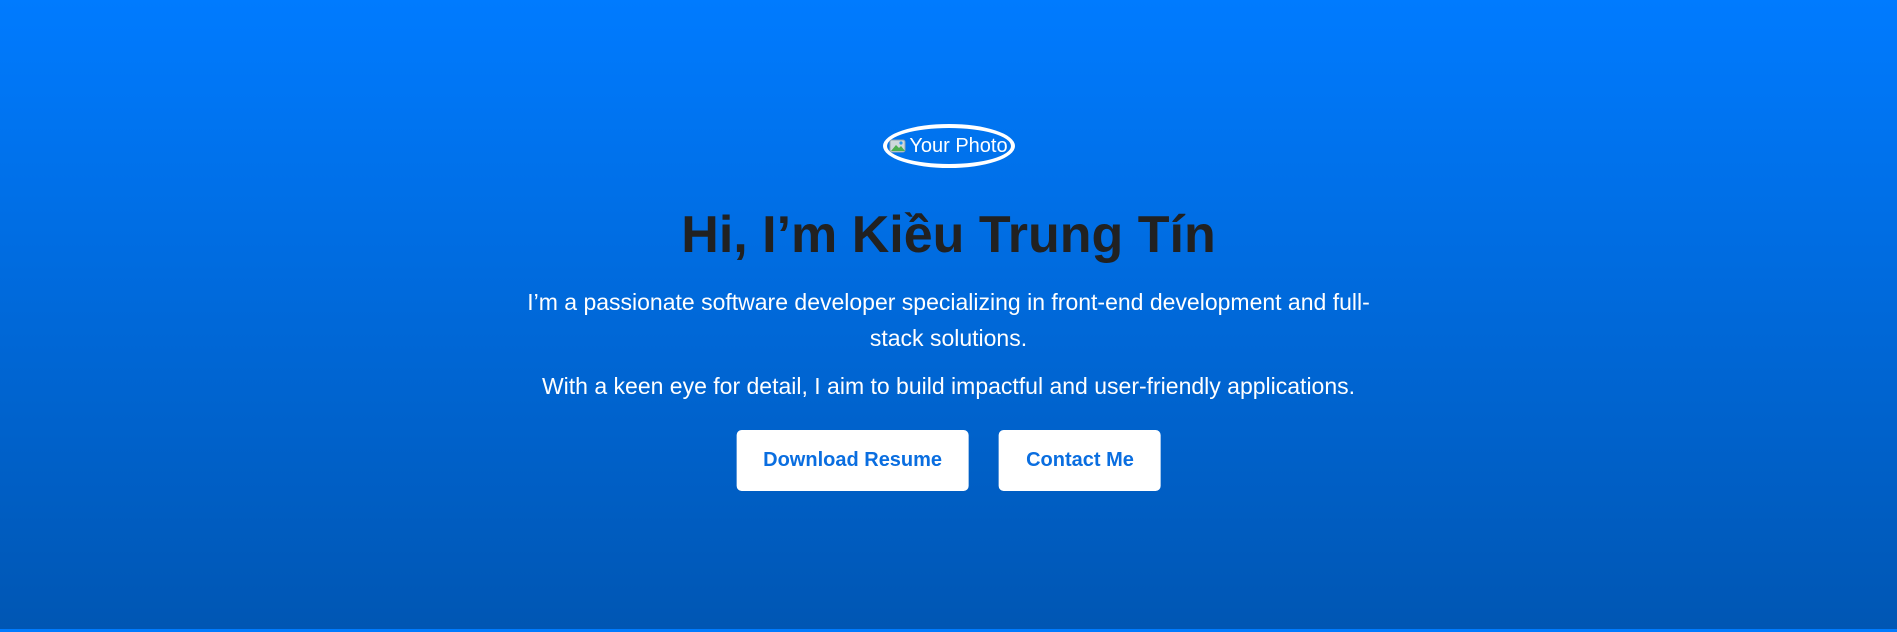 The height and width of the screenshot is (632, 1897). What do you see at coordinates (958, 145) in the screenshot?
I see `photo-alt-text: Your Photo` at bounding box center [958, 145].